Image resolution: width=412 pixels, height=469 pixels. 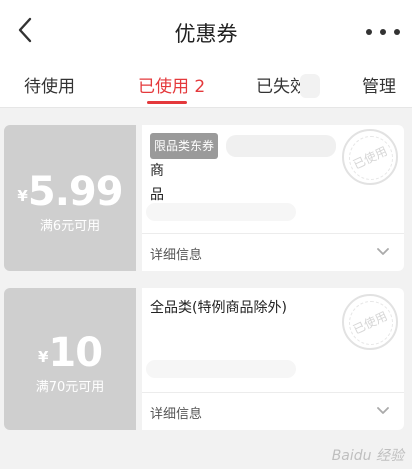 I want to click on coupon-amount: ¥5.99, so click(x=70, y=192).